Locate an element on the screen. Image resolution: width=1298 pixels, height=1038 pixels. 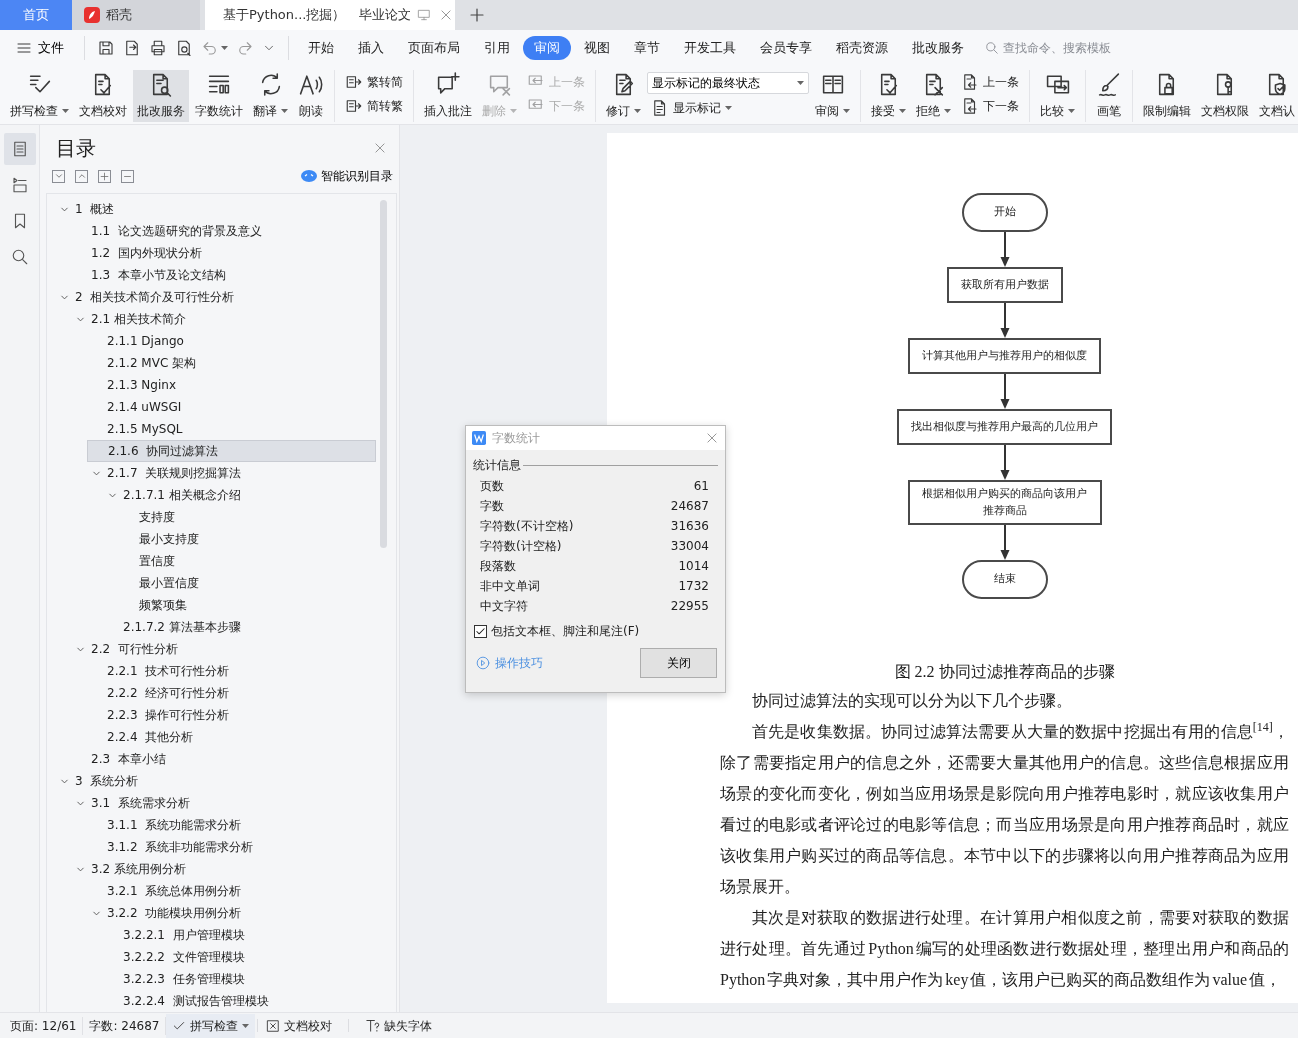
toc-item: 1.2 国内外现状分析 is located at coordinates (223, 253).